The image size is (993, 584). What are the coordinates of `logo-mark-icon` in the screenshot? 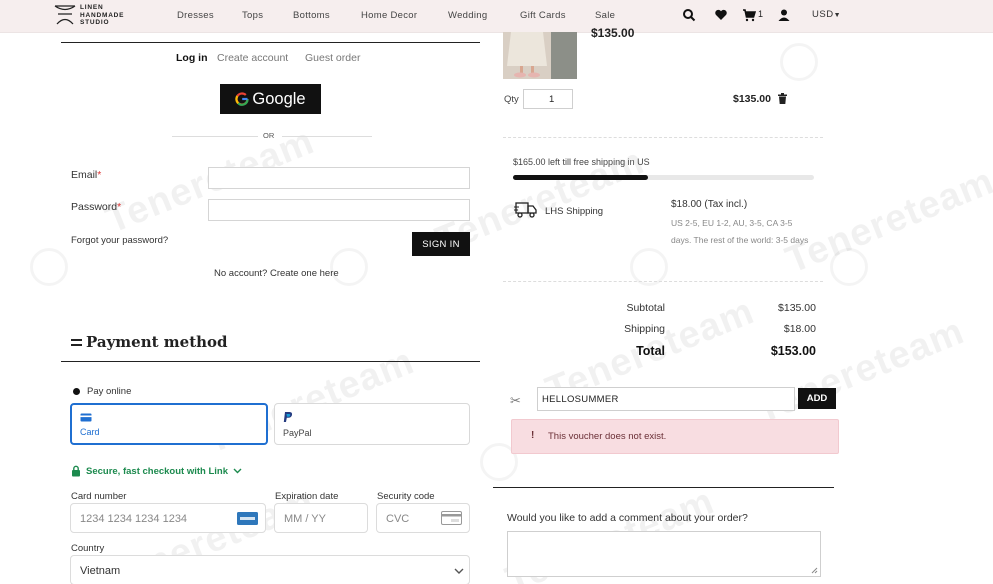 It's located at (65, 15).